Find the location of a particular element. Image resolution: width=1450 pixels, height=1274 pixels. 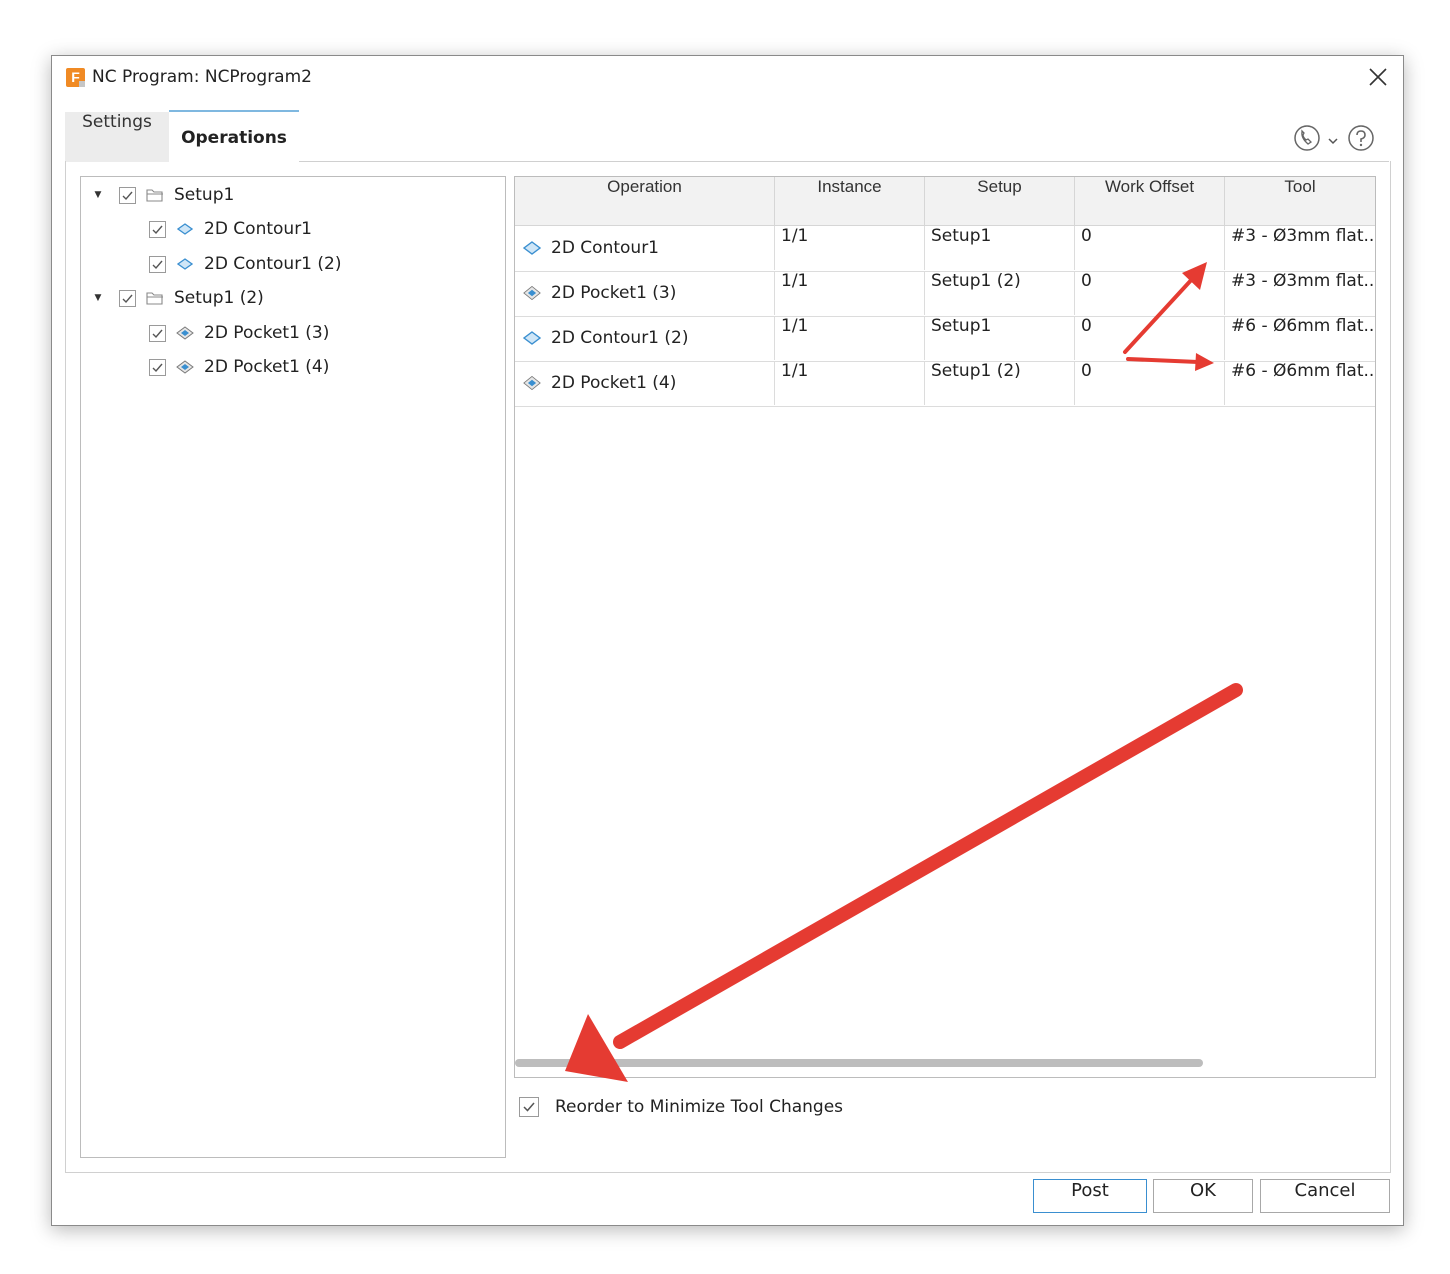

operation-name: 2D Contour1 is located at coordinates (605, 248).